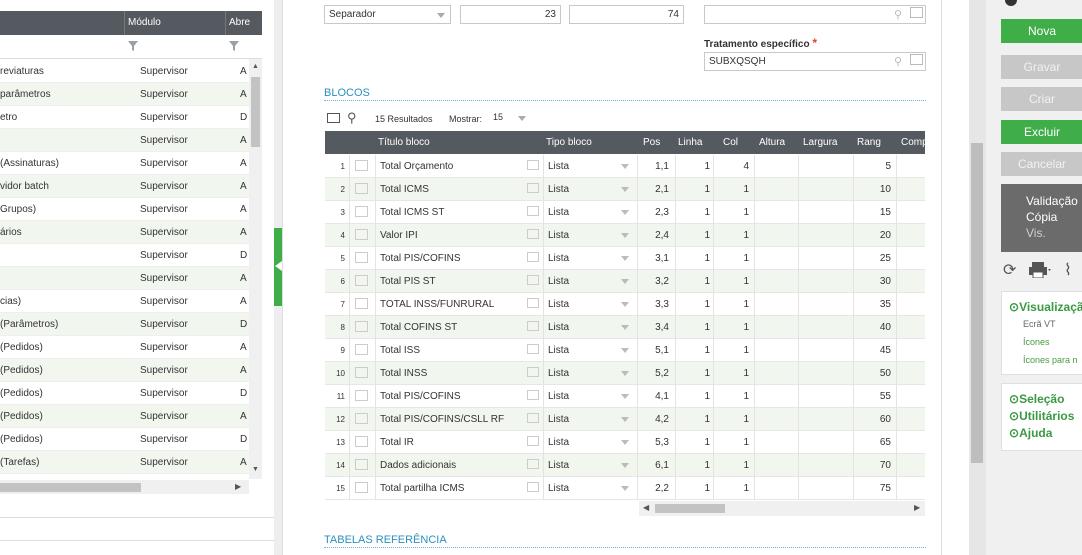 The image size is (1082, 555). What do you see at coordinates (234, 46) in the screenshot?
I see `filter-icon` at bounding box center [234, 46].